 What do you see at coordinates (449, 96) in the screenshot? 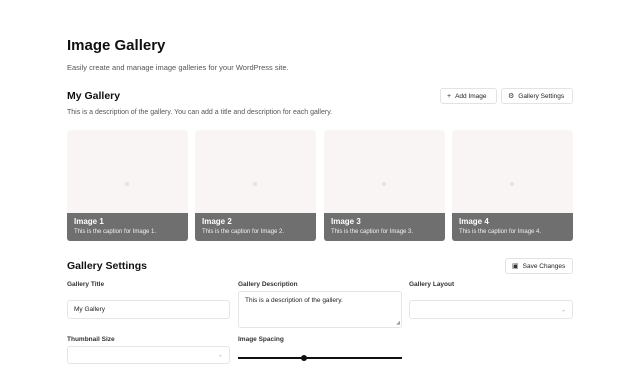
I see `plus-icon: +` at bounding box center [449, 96].